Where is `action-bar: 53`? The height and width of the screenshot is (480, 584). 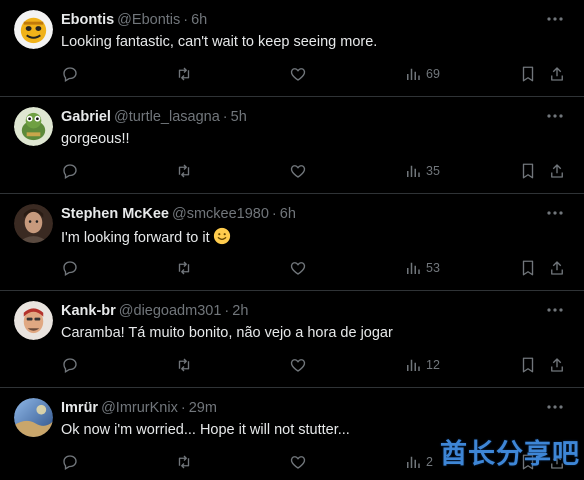 action-bar: 53 is located at coordinates (292, 268).